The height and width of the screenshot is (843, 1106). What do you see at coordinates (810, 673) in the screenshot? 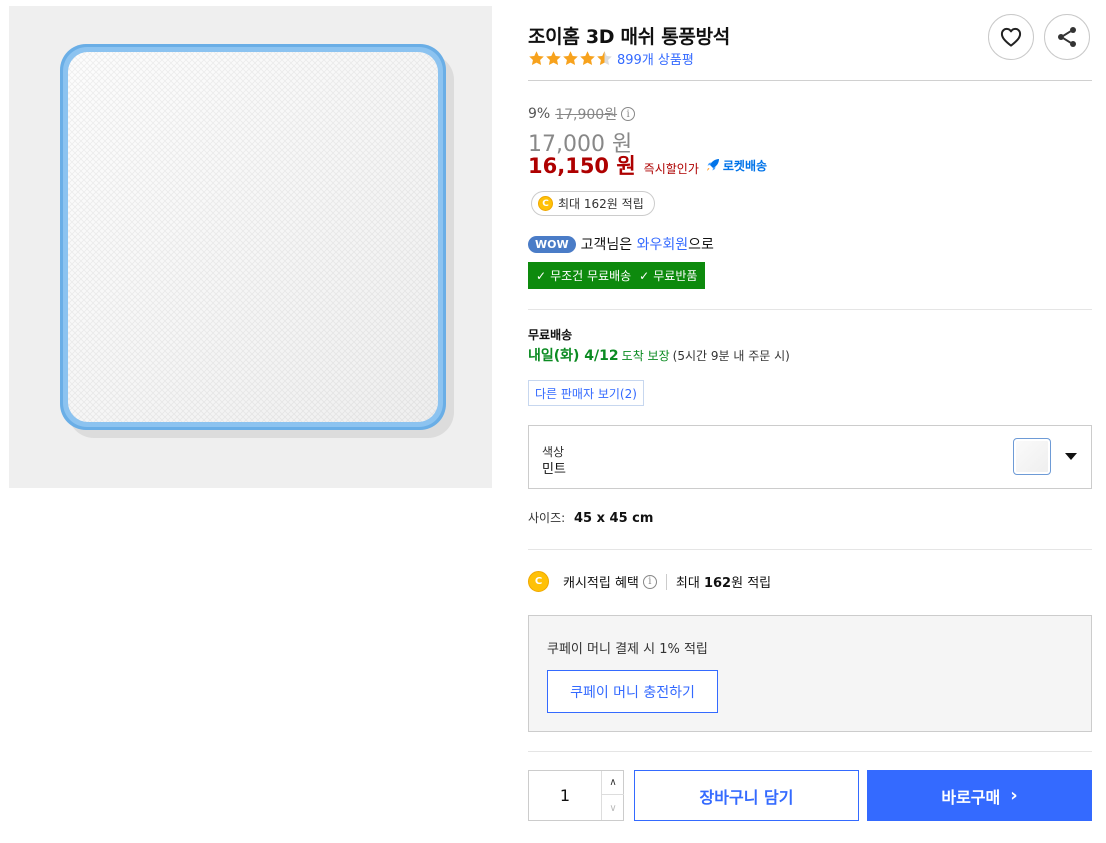
I see `coupay-panel: 쿠페이 머니 결제 시 1% 적립 쿠페이 머니 충전하기` at bounding box center [810, 673].